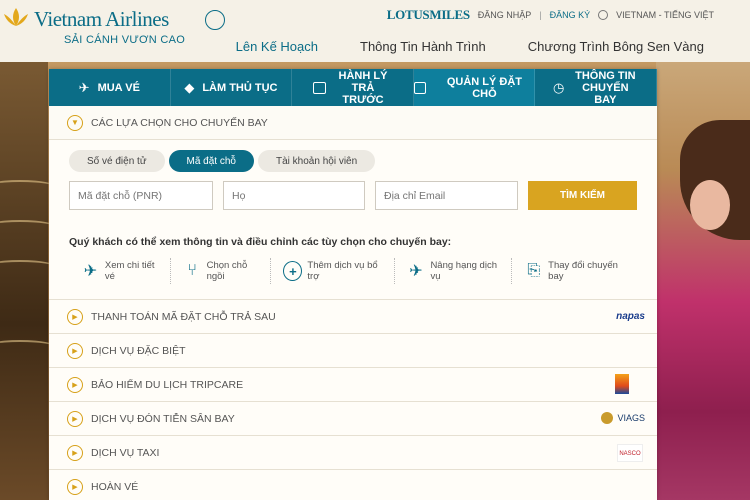 Image resolution: width=750 pixels, height=500 pixels. Describe the element at coordinates (293, 271) in the screenshot. I see `plus-icon: +` at that location.